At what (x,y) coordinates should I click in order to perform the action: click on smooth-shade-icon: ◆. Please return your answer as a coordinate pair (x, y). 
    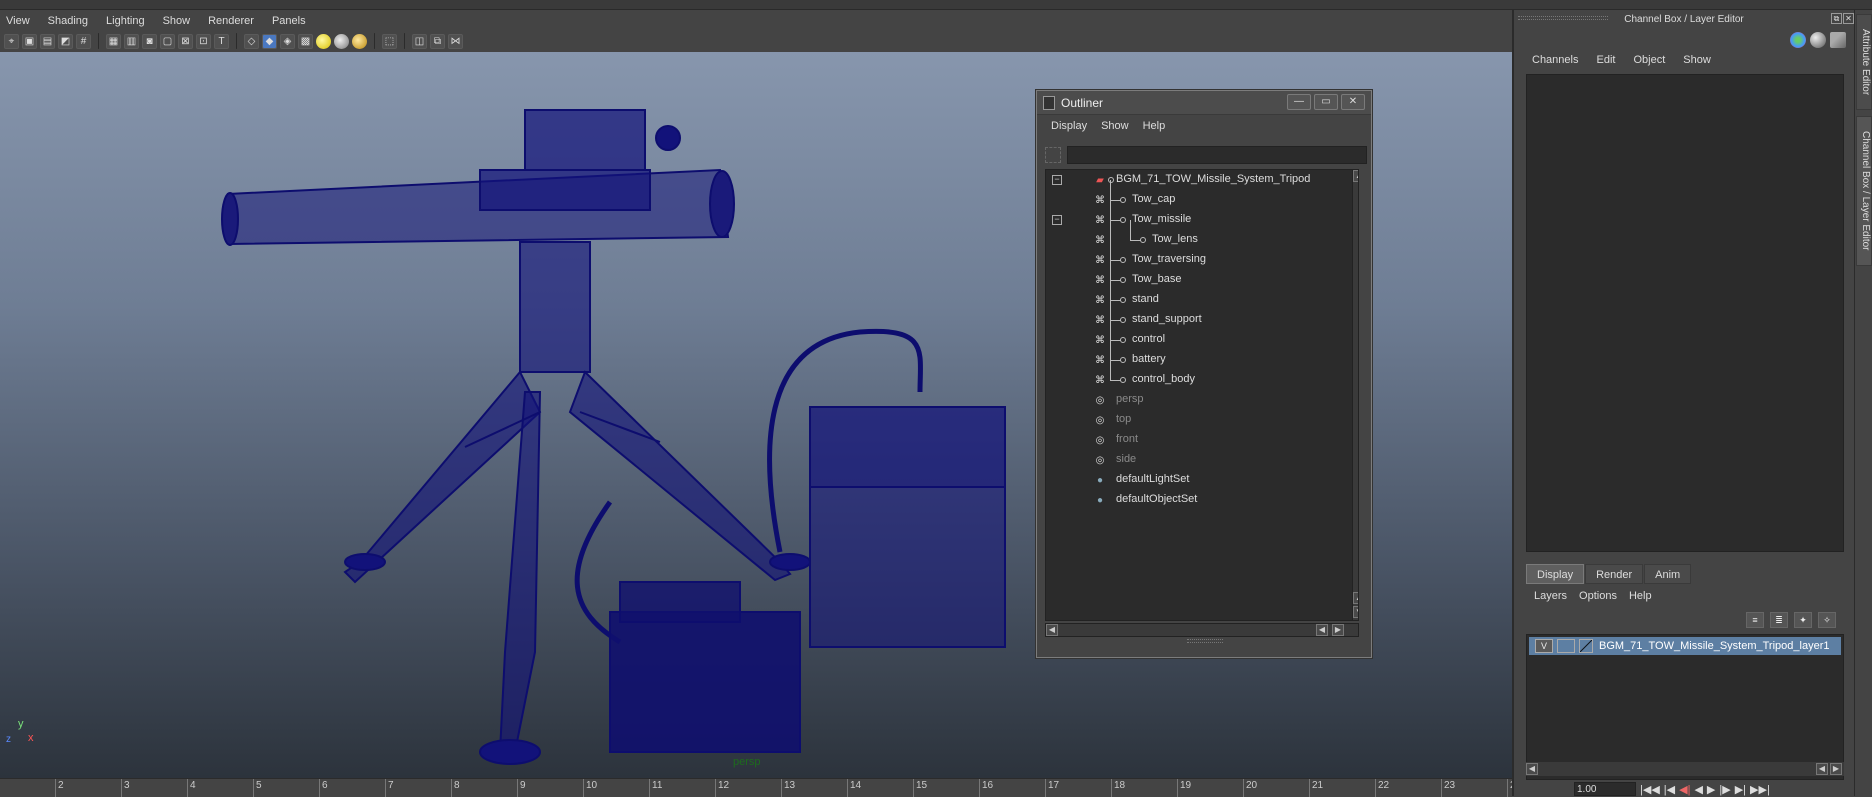
    Looking at the image, I should click on (269, 41).